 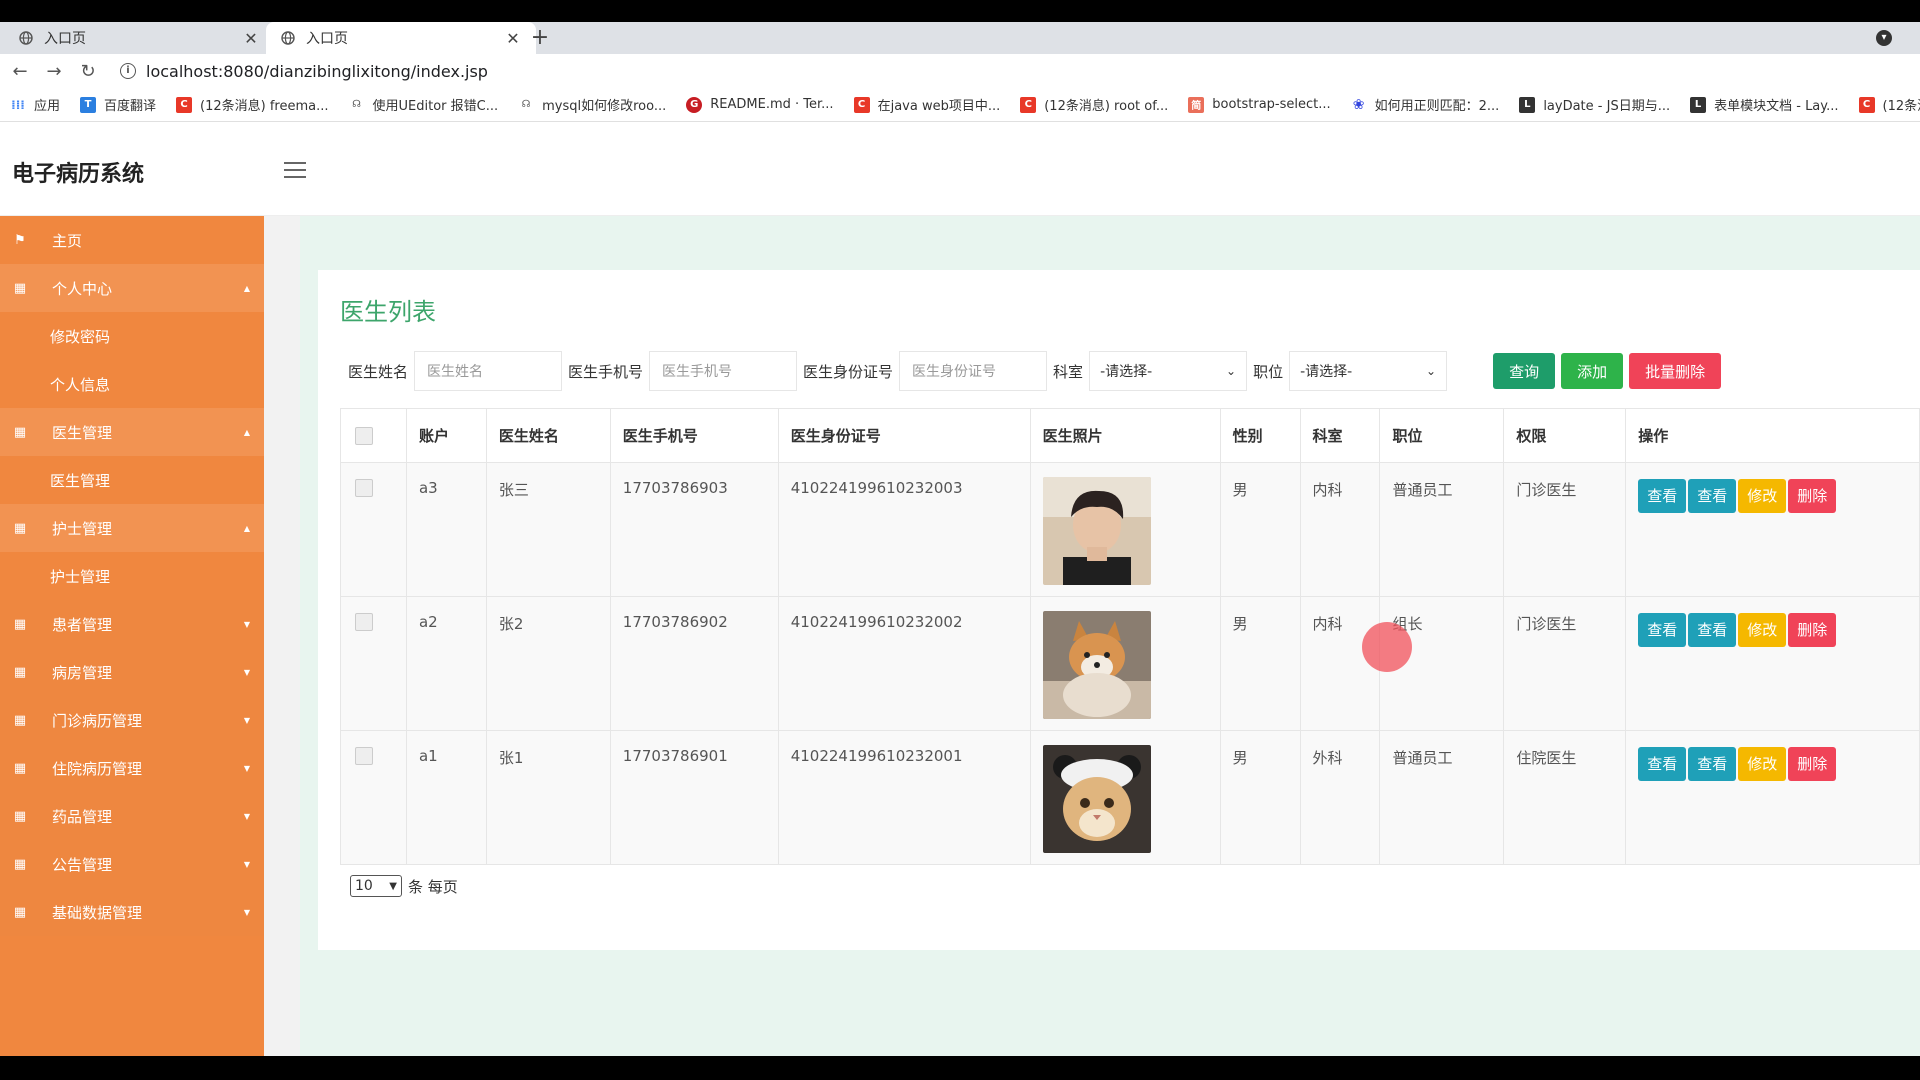 I want to click on app-title: 电子病历系统, so click(x=78, y=174).